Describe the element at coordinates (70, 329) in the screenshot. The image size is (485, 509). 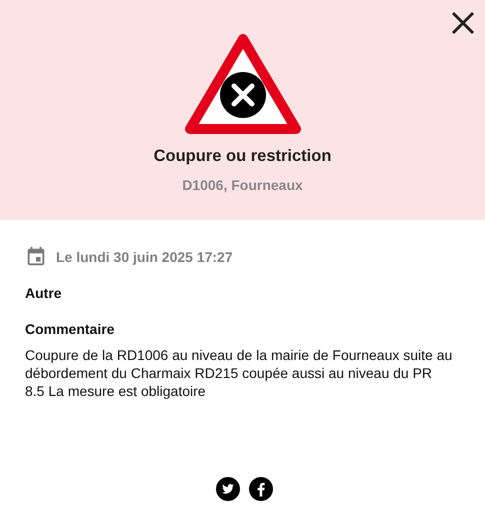
I see `comment-heading: Commentaire` at that location.